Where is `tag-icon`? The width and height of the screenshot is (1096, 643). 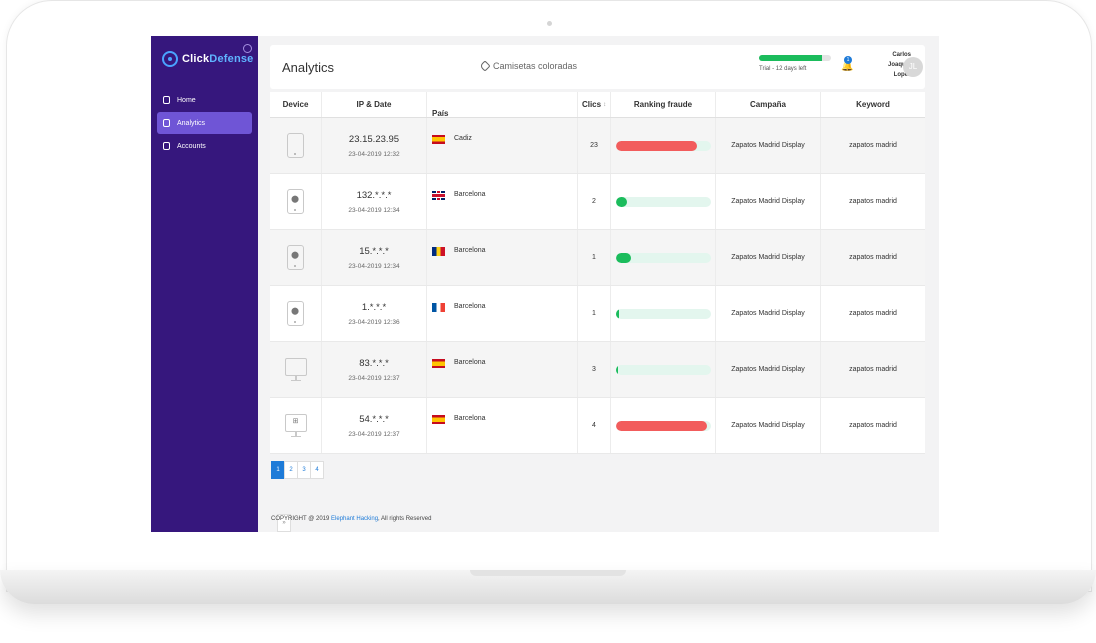 tag-icon is located at coordinates (485, 66).